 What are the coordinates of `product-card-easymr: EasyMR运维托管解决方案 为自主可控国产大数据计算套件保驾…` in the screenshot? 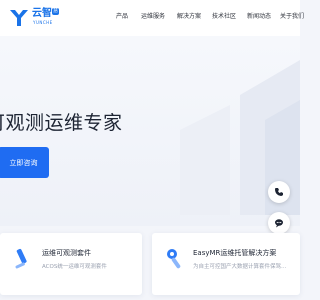 It's located at (226, 264).